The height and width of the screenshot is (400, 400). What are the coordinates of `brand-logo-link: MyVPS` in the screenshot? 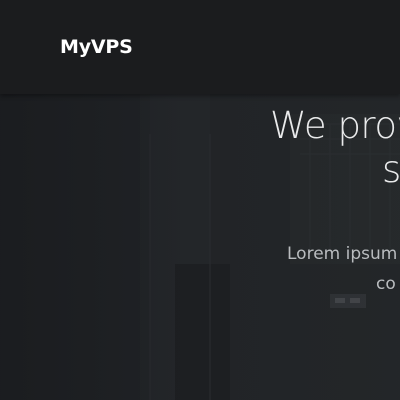 It's located at (96, 47).